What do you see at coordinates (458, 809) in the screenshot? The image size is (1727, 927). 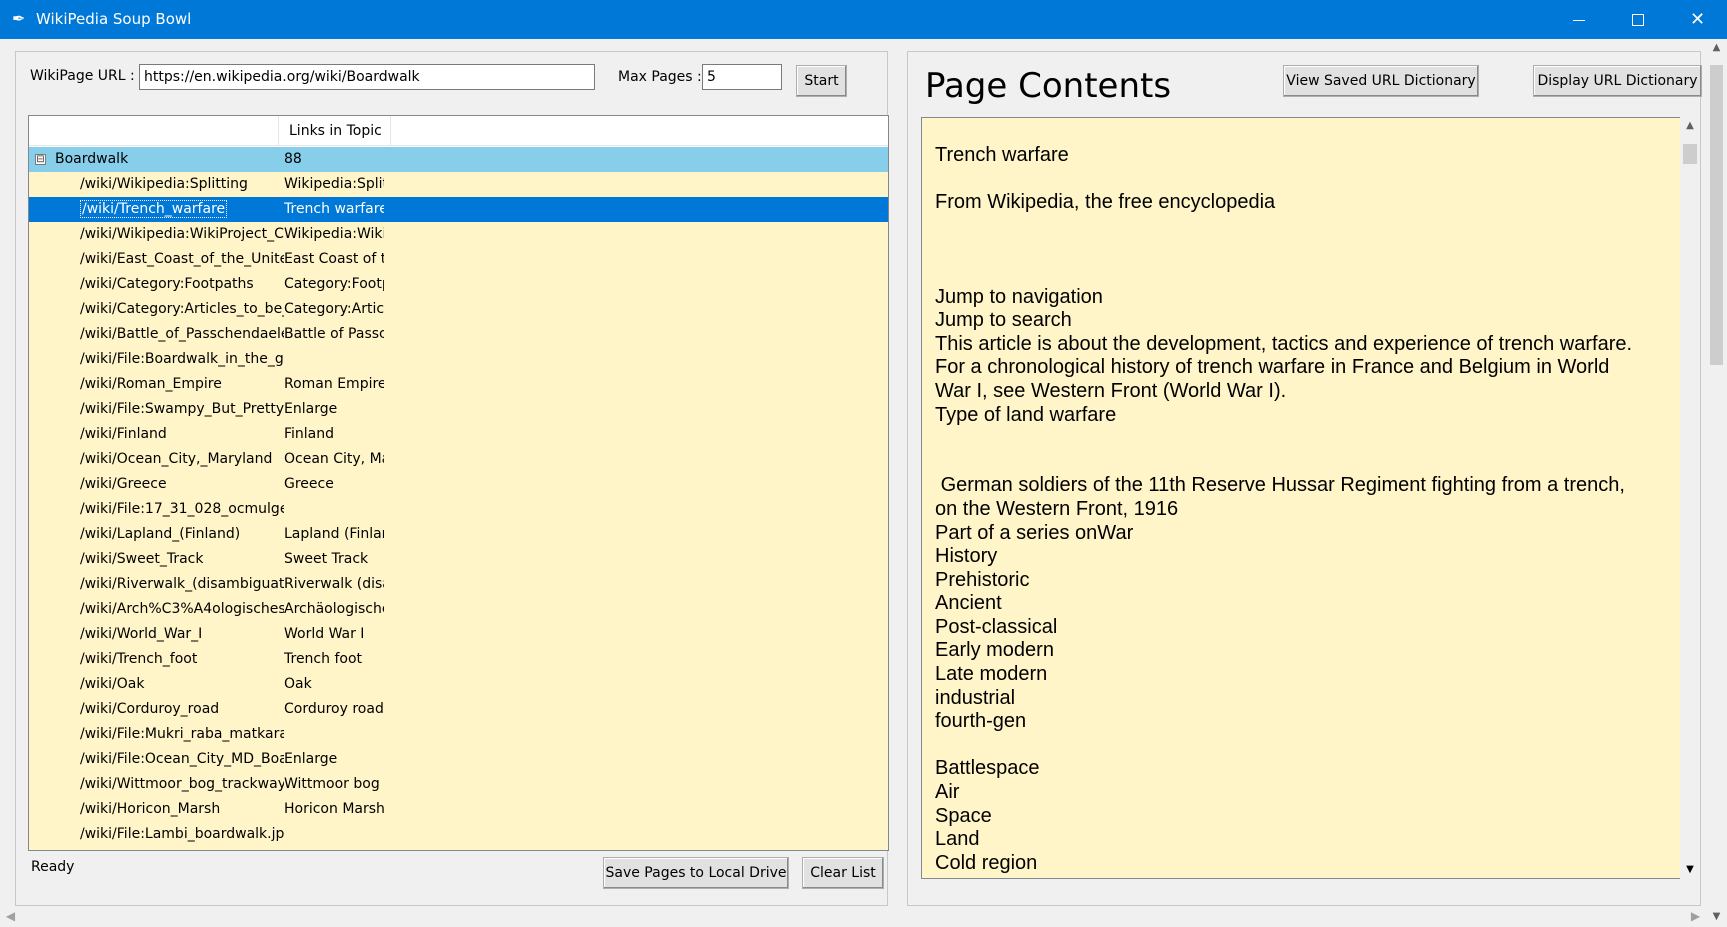 I see `table-row: /wiki/Horicon_Marsh Horicon Marsh` at bounding box center [458, 809].